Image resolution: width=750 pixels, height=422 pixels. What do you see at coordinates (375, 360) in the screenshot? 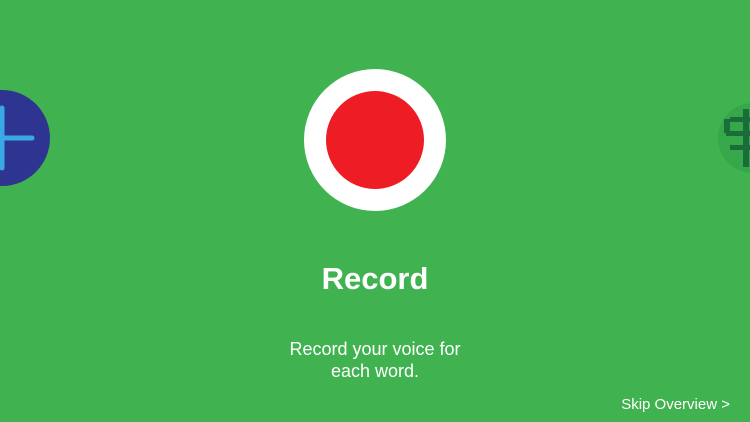
I see `slide-description: Record your voice for each word.` at bounding box center [375, 360].